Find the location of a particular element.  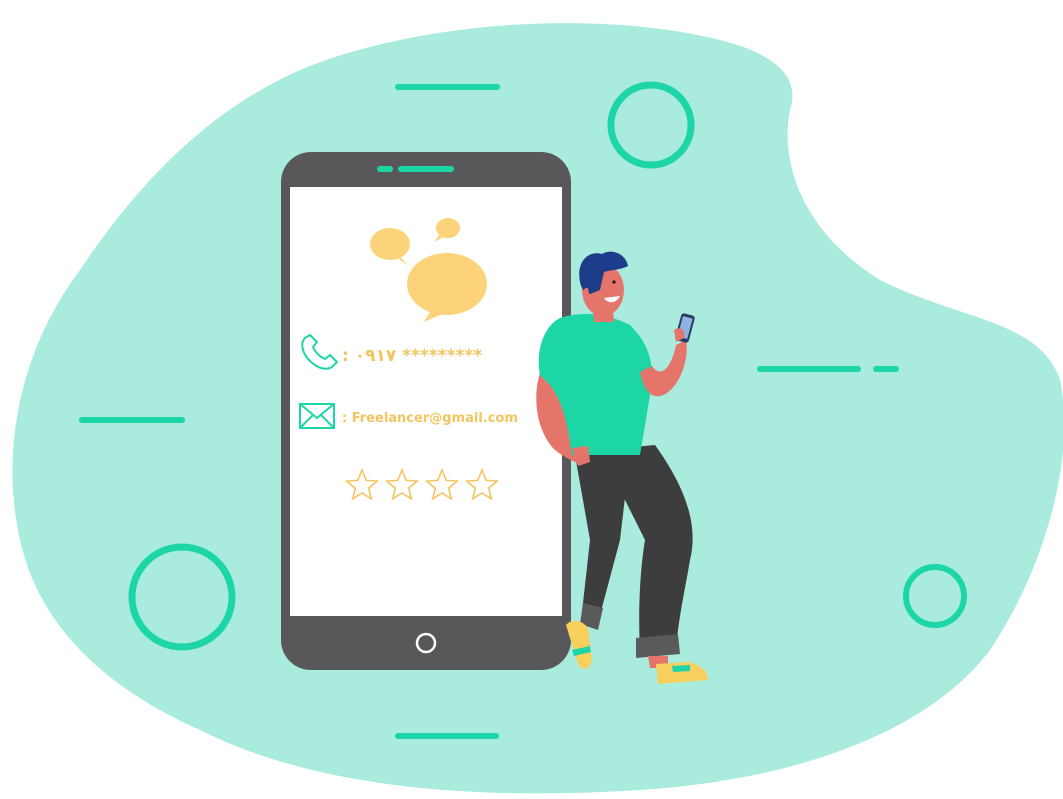

email-text: : Freelancer@gmail.com is located at coordinates (430, 418).